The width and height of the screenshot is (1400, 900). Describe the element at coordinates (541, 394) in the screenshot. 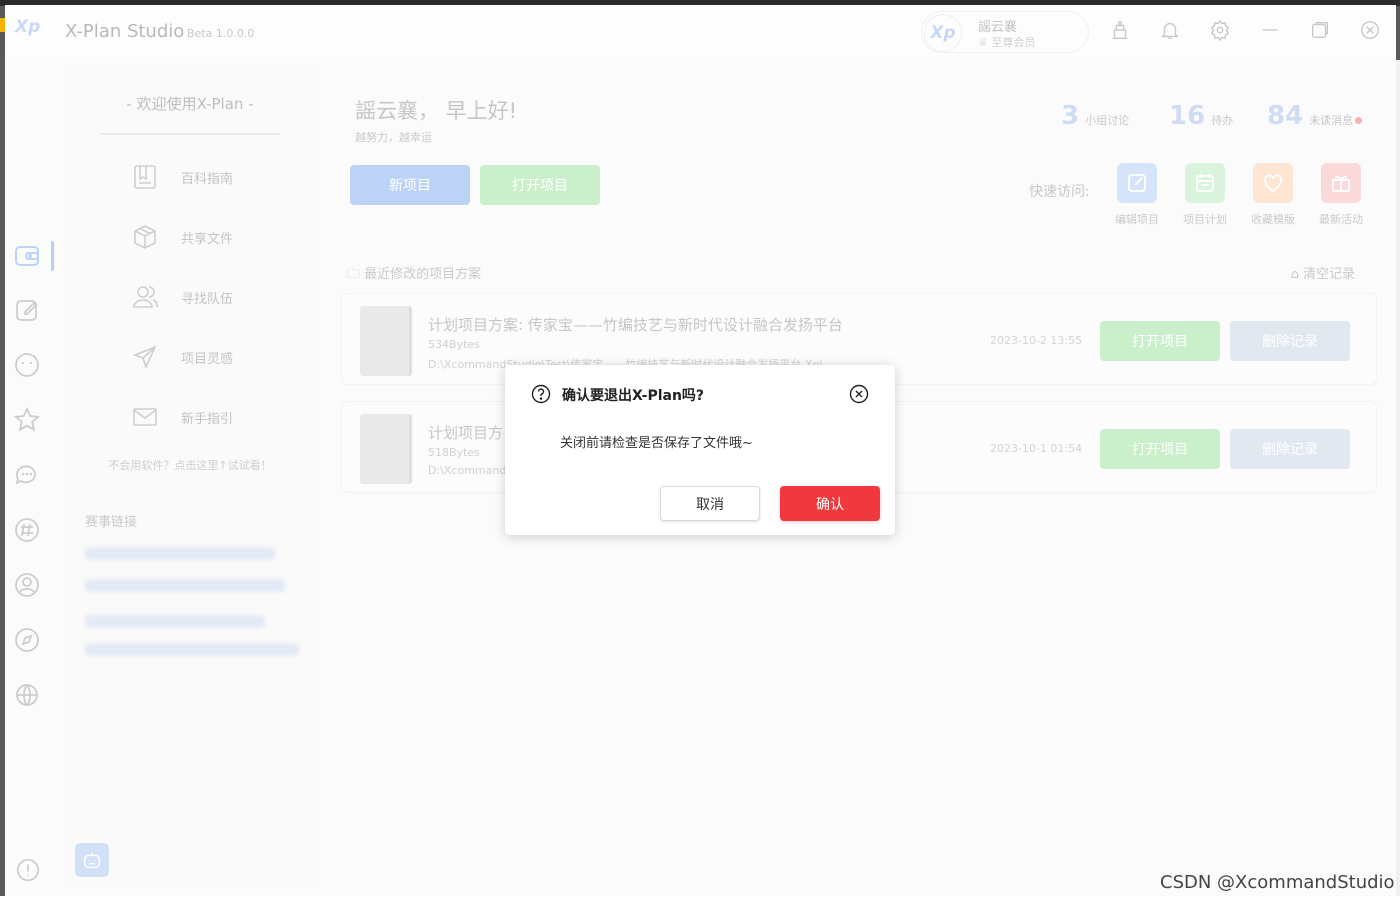

I see `question-icon` at that location.